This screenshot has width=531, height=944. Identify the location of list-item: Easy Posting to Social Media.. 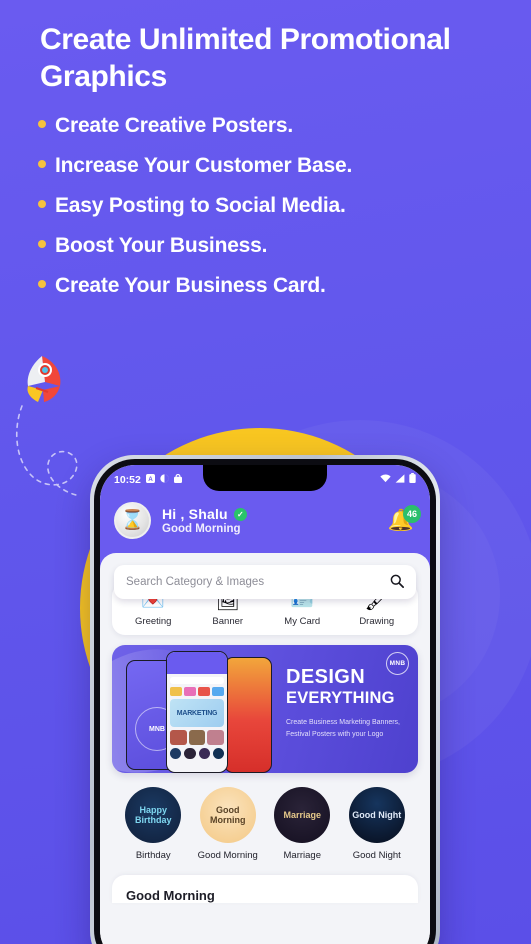
(273, 205).